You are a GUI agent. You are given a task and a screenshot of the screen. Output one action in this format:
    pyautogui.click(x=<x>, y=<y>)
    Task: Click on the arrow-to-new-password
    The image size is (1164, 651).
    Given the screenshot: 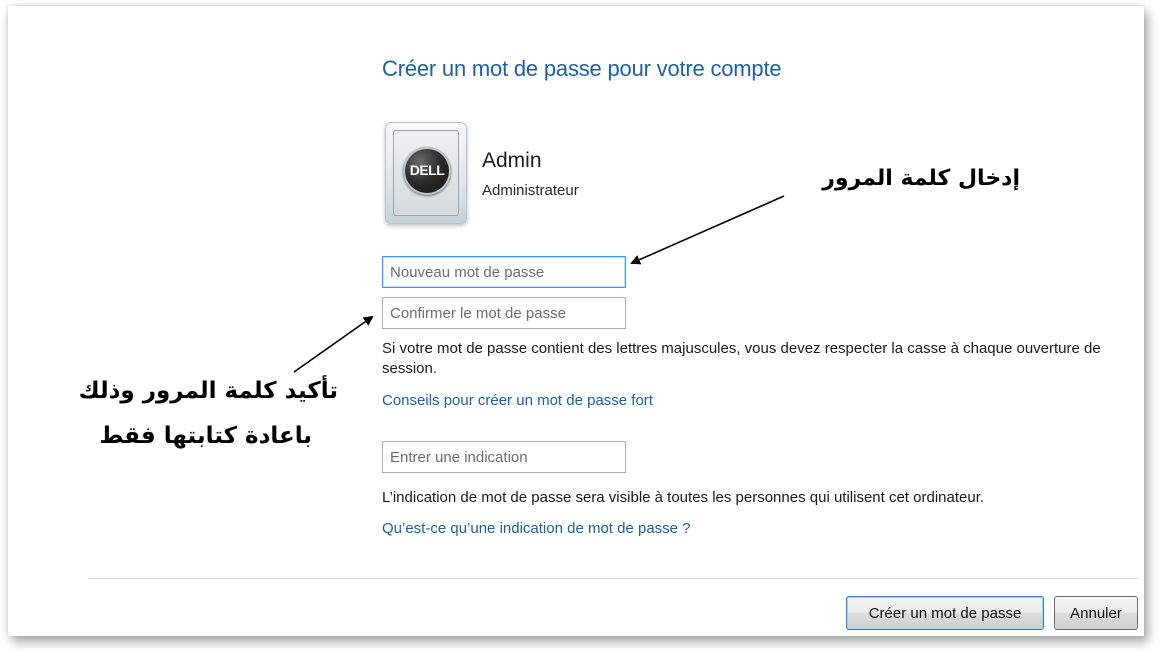 What is the action you would take?
    pyautogui.click(x=707, y=230)
    